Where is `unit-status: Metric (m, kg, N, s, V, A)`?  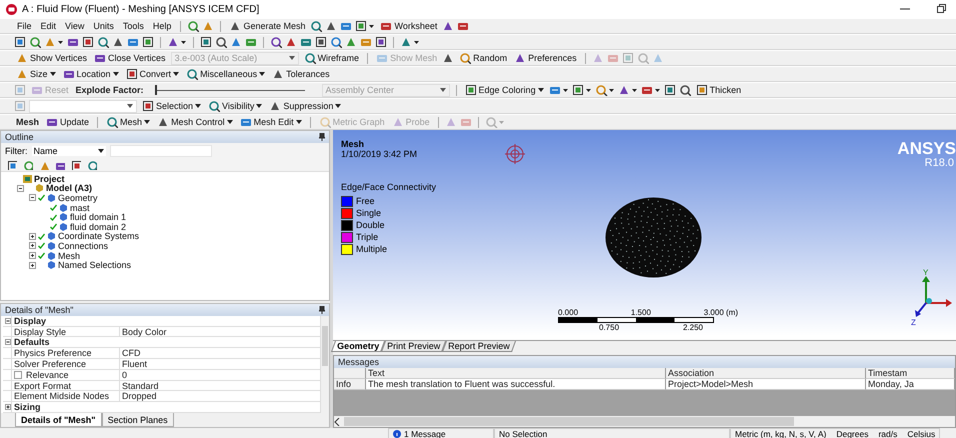 unit-status: Metric (m, kg, N, s, V, A) is located at coordinates (780, 433).